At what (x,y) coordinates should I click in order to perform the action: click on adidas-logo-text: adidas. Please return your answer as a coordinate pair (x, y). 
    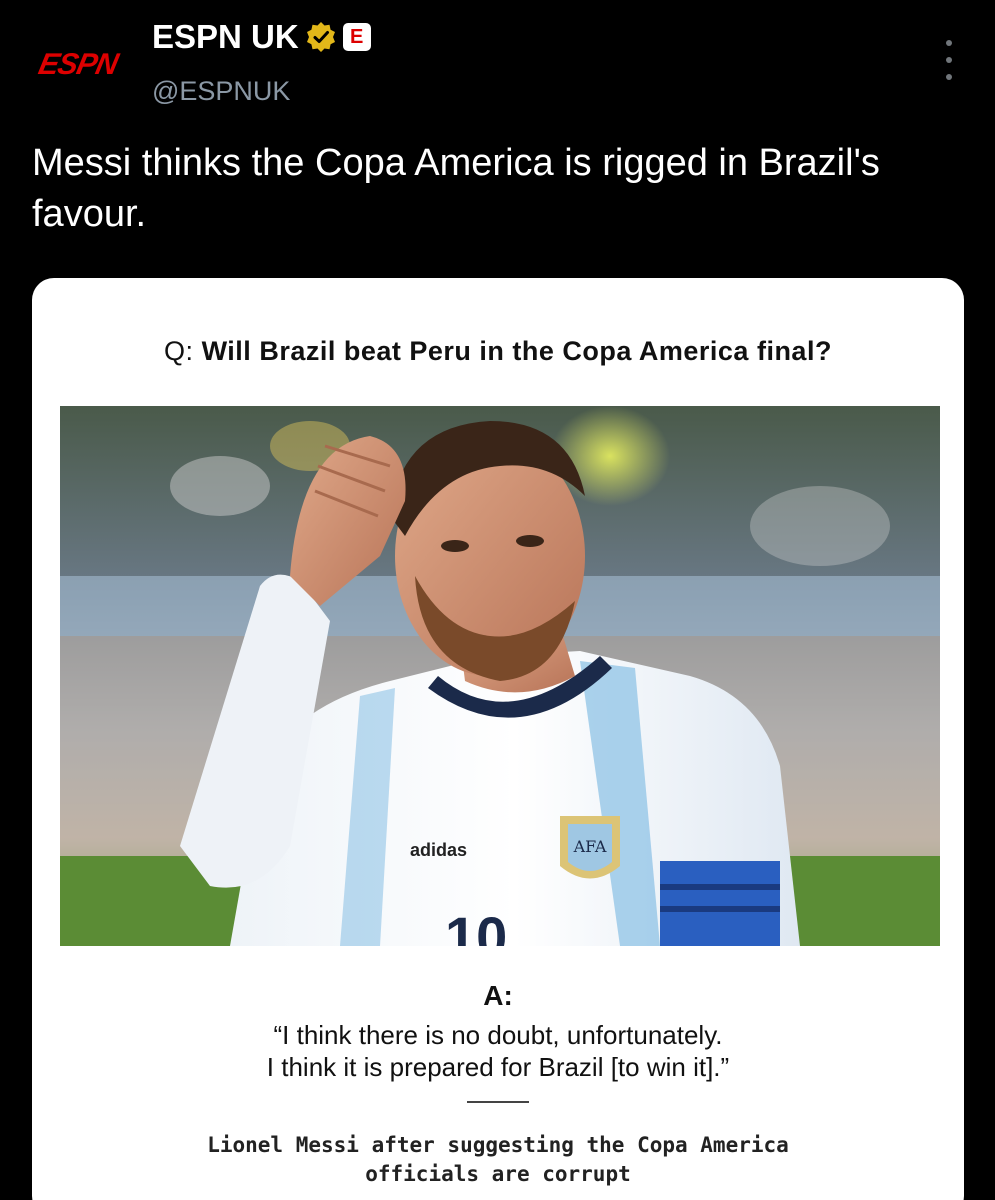
    Looking at the image, I should click on (438, 850).